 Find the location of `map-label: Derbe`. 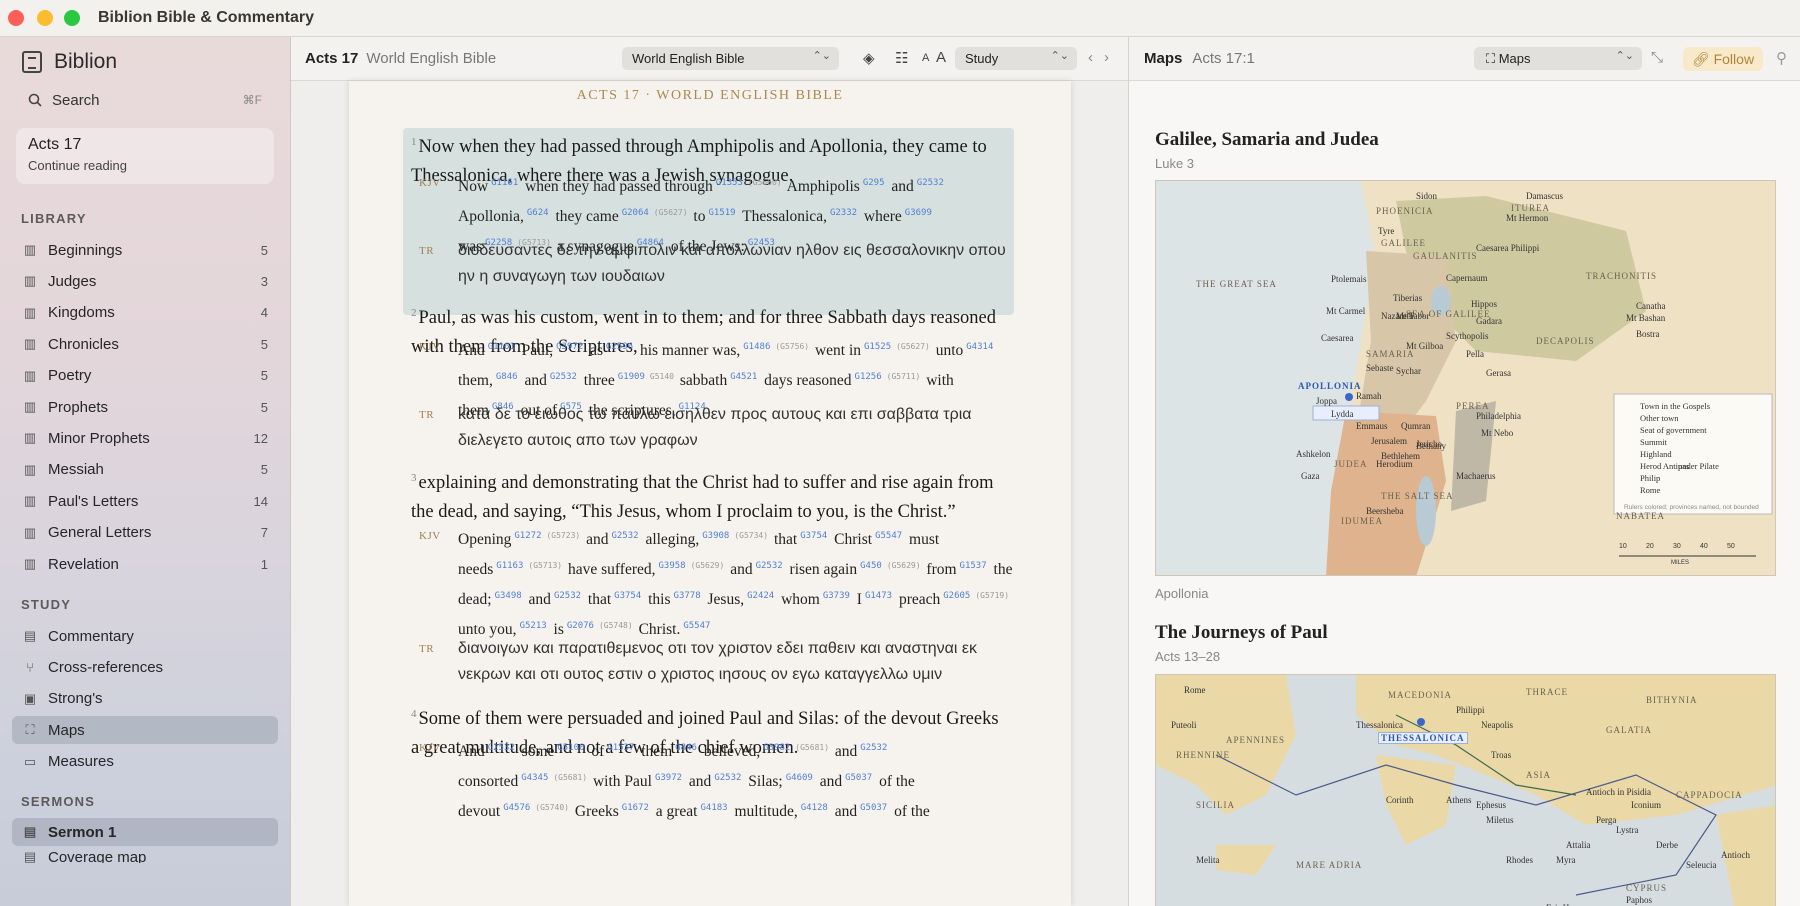

map-label: Derbe is located at coordinates (1667, 845).